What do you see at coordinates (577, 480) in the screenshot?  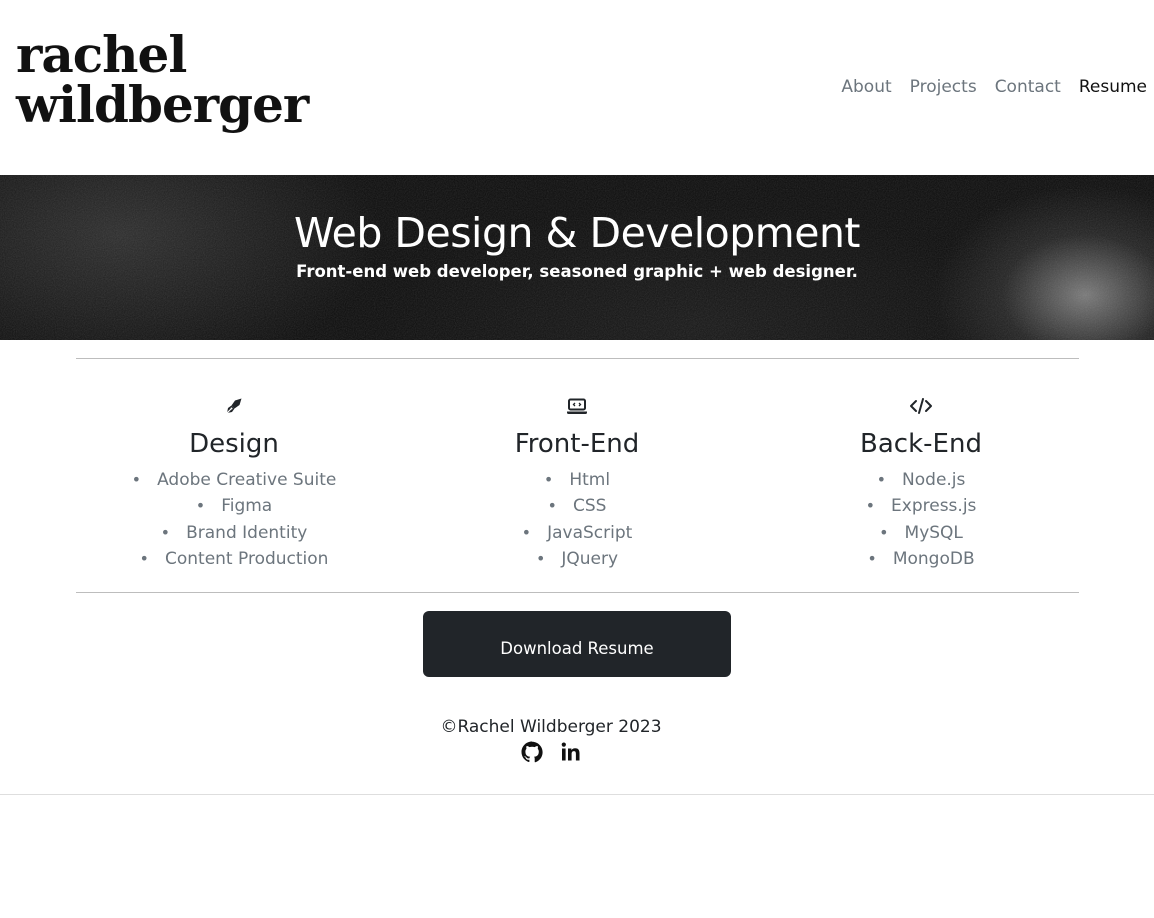 I see `list-item: Html` at bounding box center [577, 480].